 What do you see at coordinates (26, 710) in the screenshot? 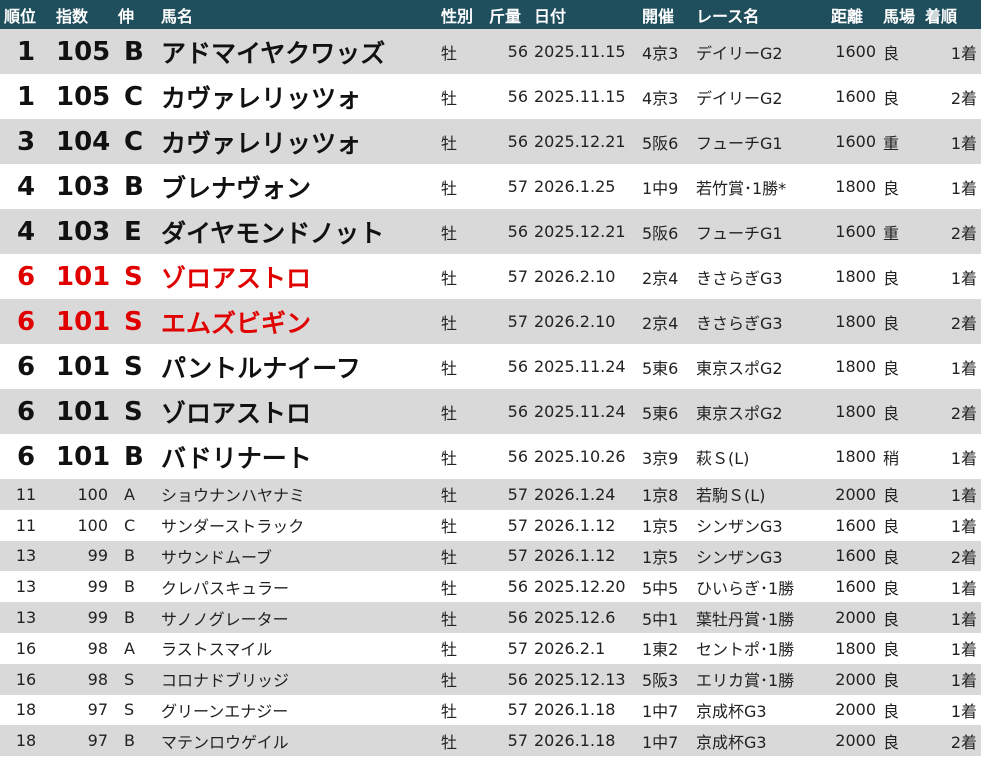
I see `cell-rank: 18` at bounding box center [26, 710].